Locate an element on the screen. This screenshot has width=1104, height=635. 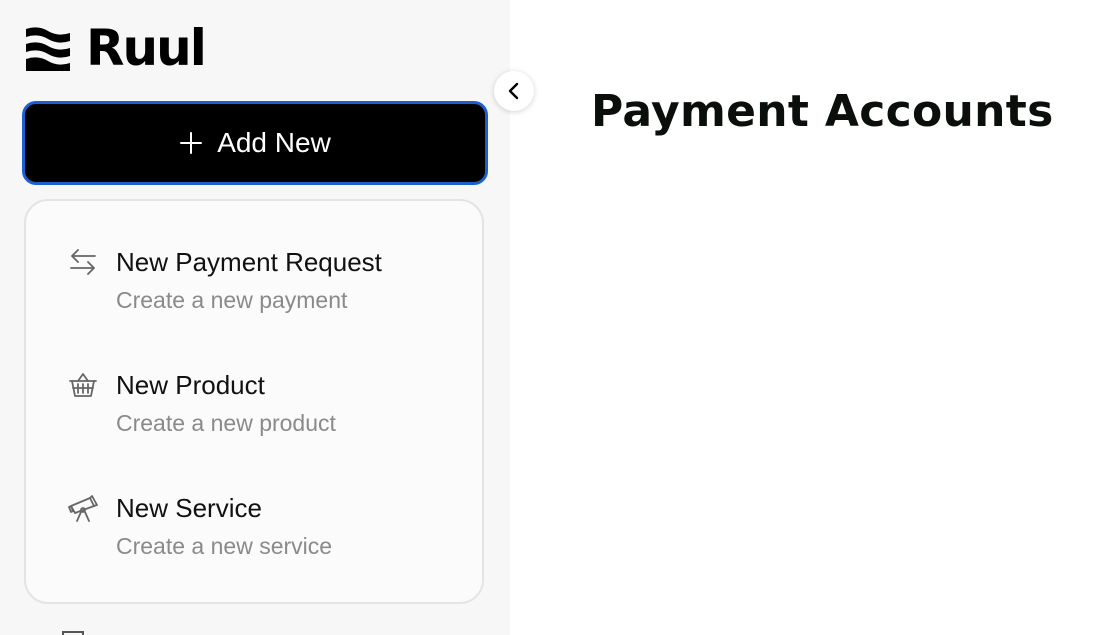
collapse-sidebar-button is located at coordinates (514, 91).